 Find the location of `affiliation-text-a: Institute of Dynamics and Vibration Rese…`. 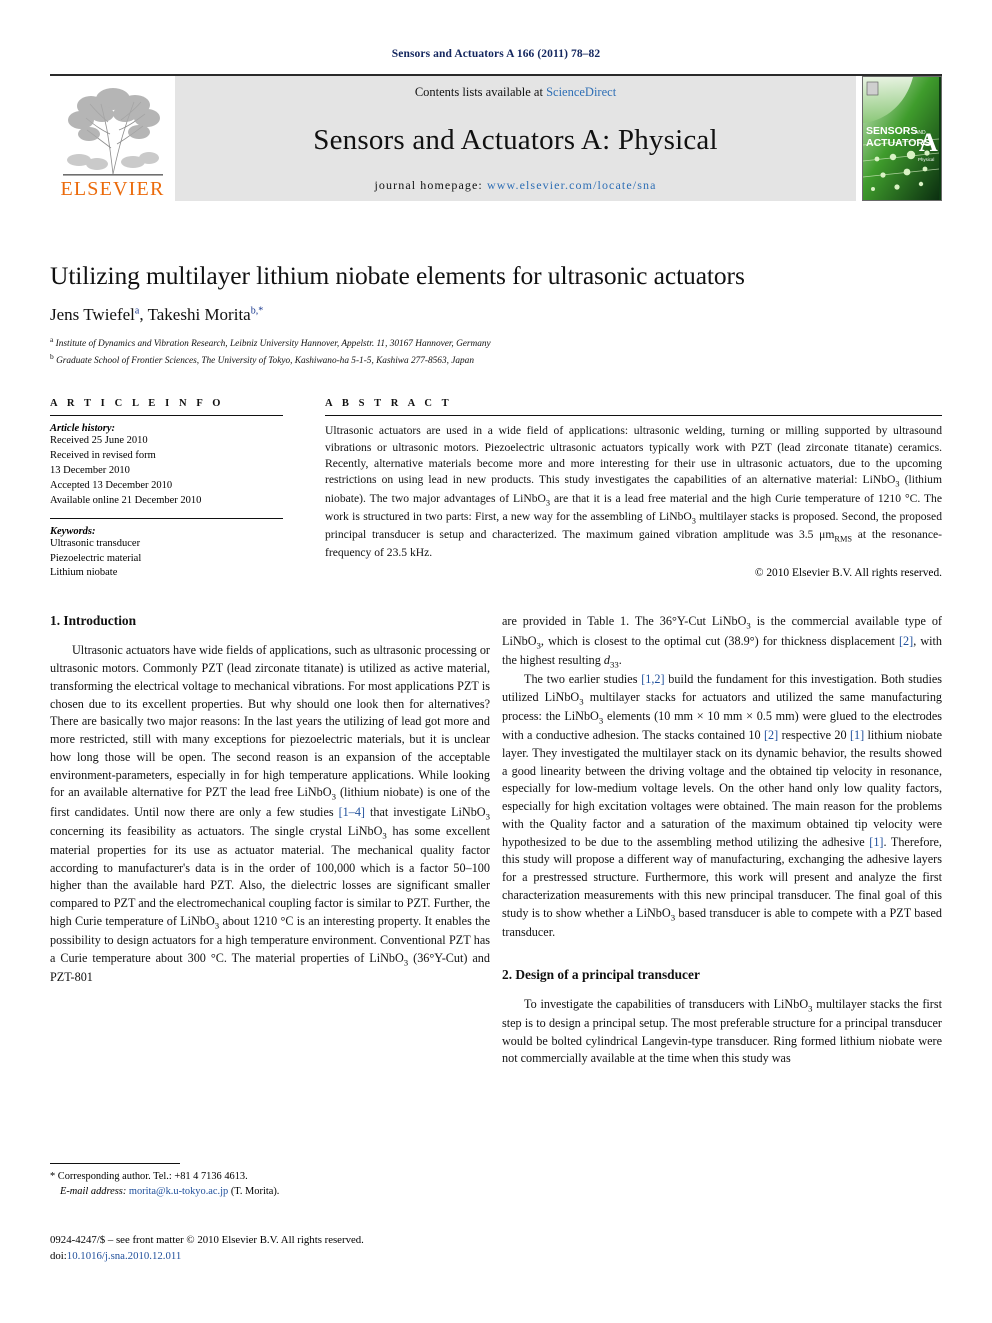

affiliation-text-a: Institute of Dynamics and Vibration Rese… is located at coordinates (273, 344).